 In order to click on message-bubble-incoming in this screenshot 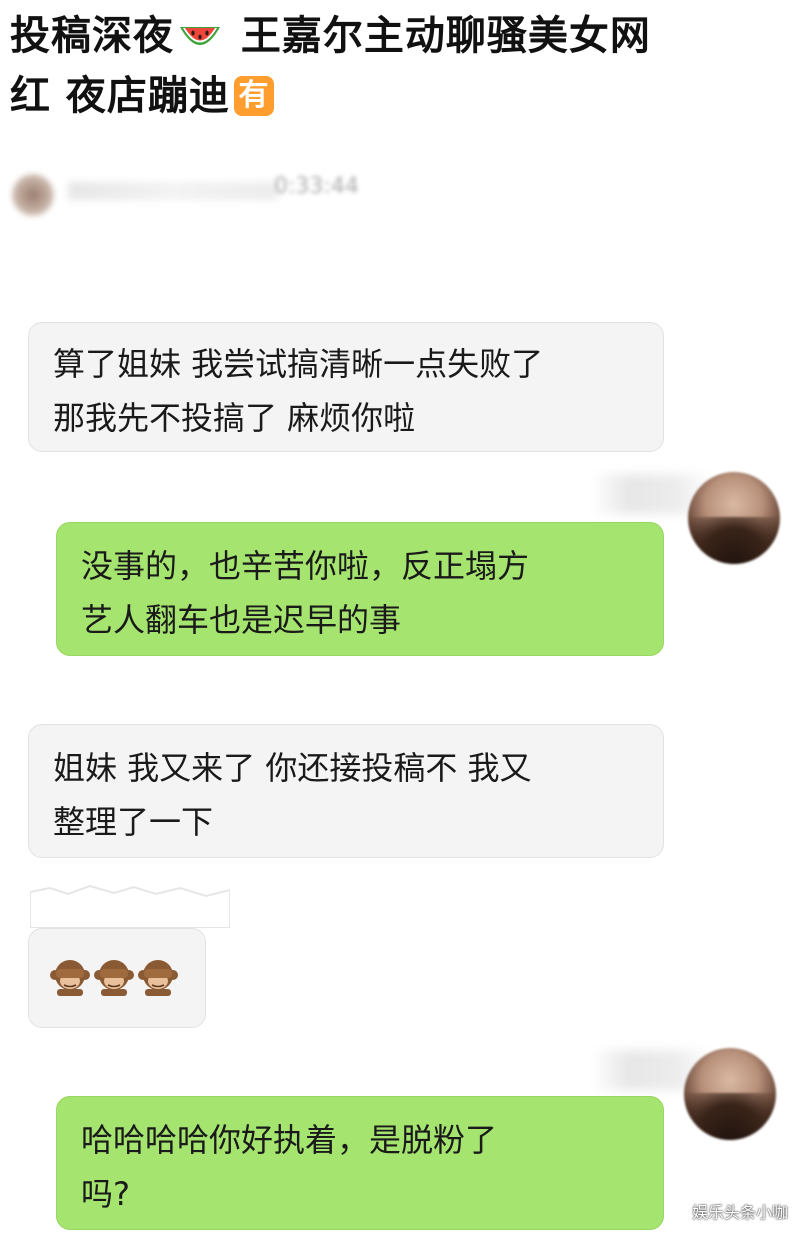, I will do `click(117, 978)`.